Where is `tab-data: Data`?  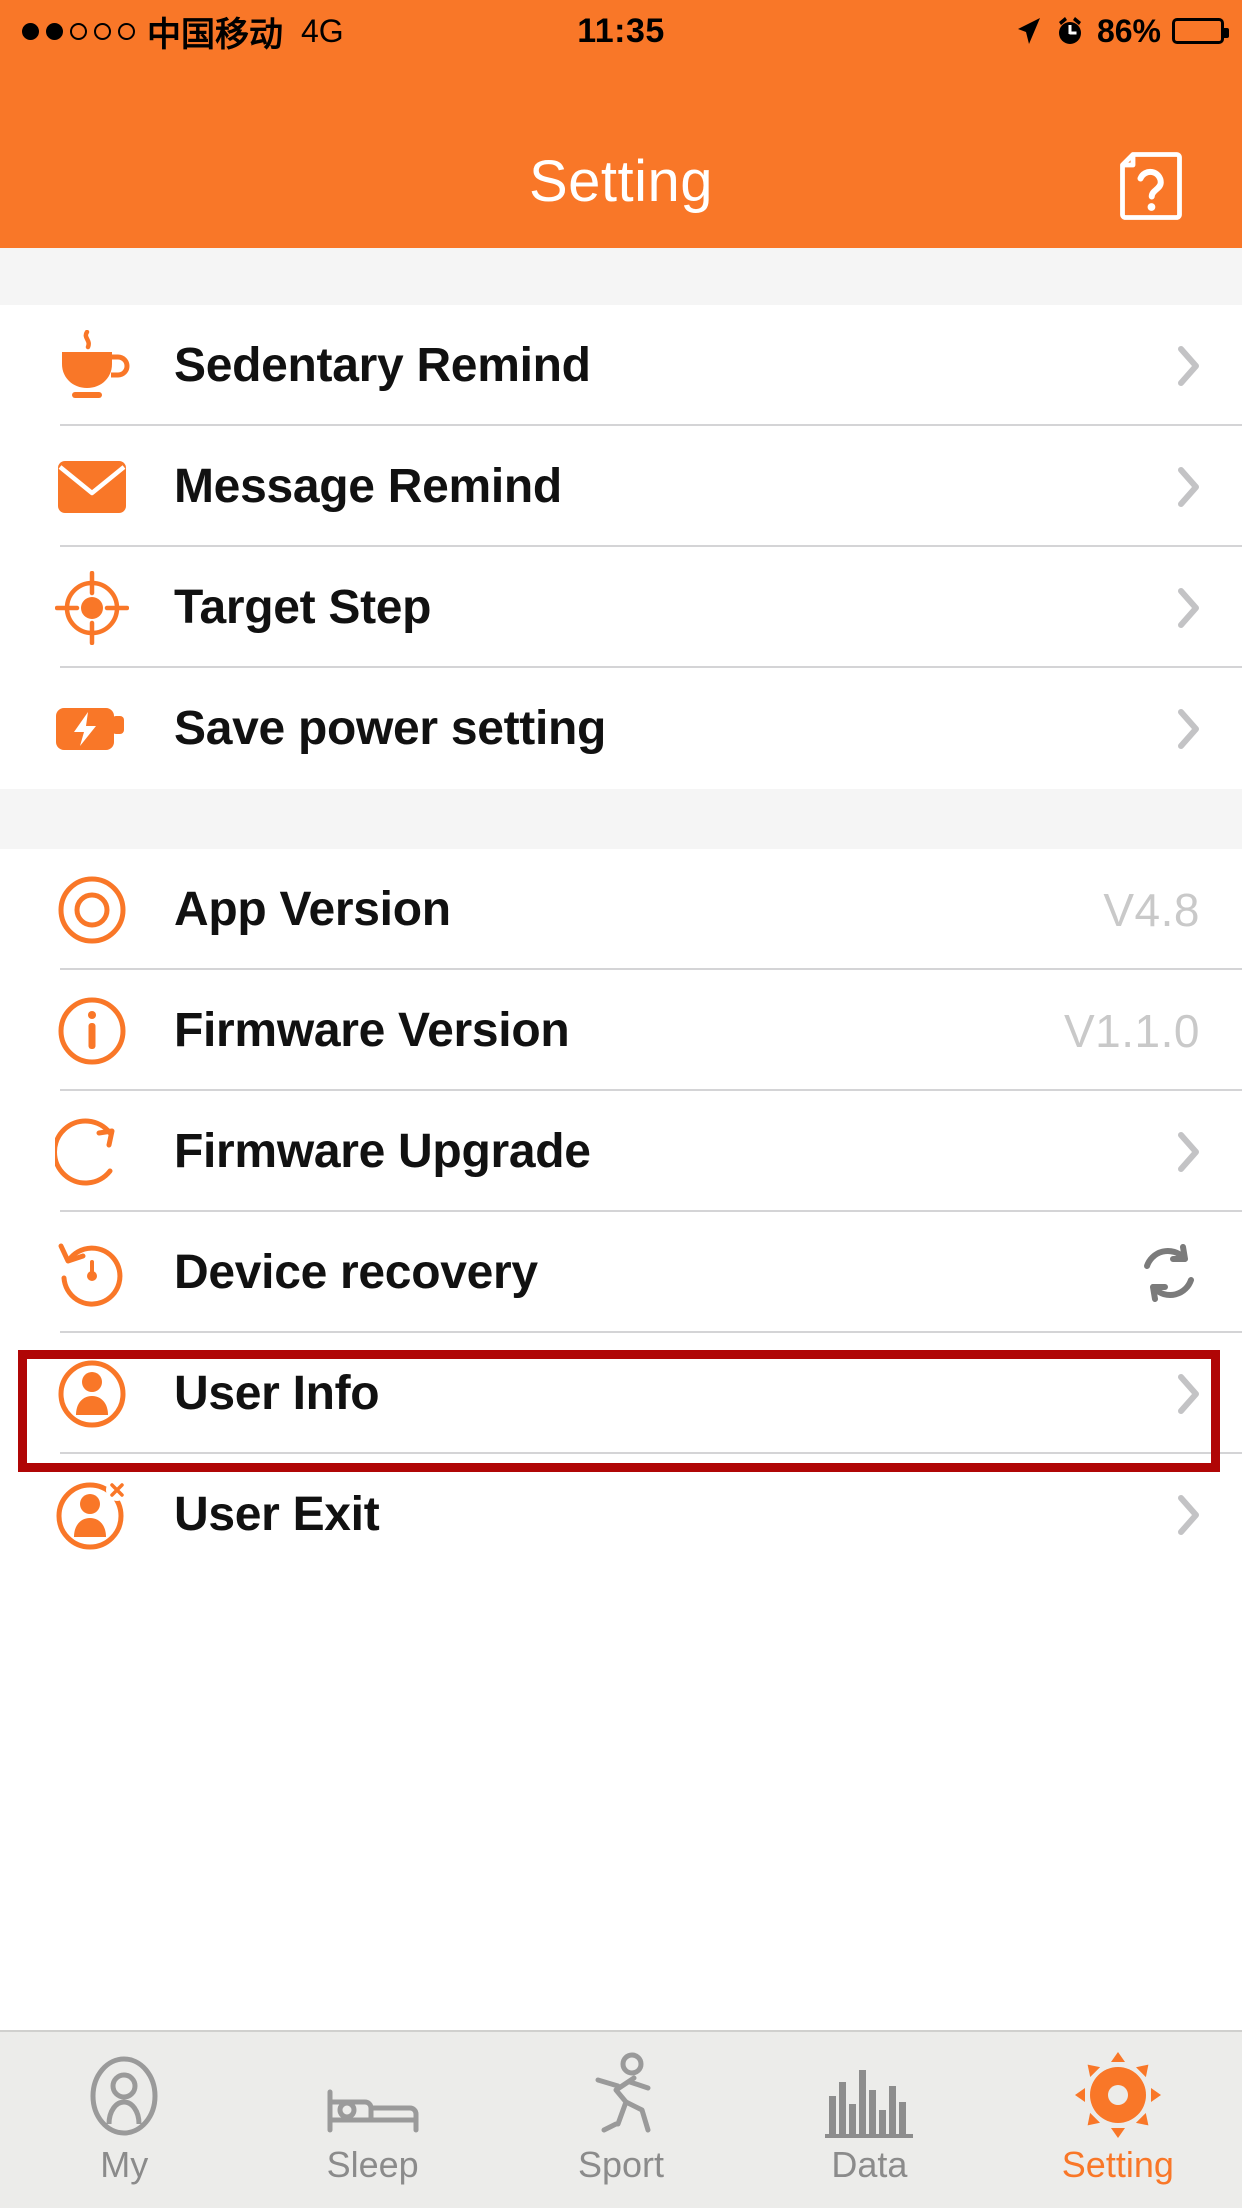 tab-data: Data is located at coordinates (869, 2120).